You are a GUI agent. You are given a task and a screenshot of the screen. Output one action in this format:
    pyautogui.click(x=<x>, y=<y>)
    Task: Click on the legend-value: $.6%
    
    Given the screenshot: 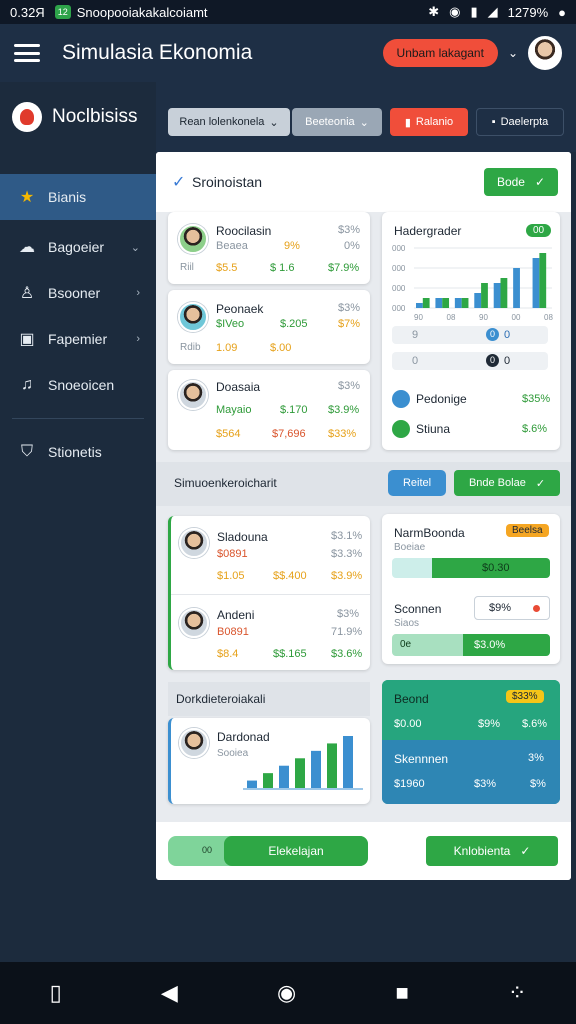 What is the action you would take?
    pyautogui.click(x=535, y=429)
    